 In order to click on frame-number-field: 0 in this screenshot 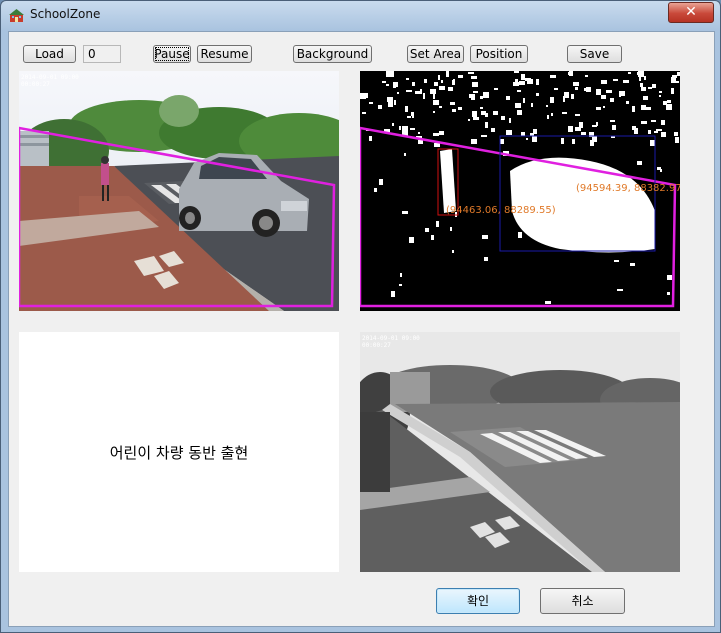, I will do `click(102, 54)`.